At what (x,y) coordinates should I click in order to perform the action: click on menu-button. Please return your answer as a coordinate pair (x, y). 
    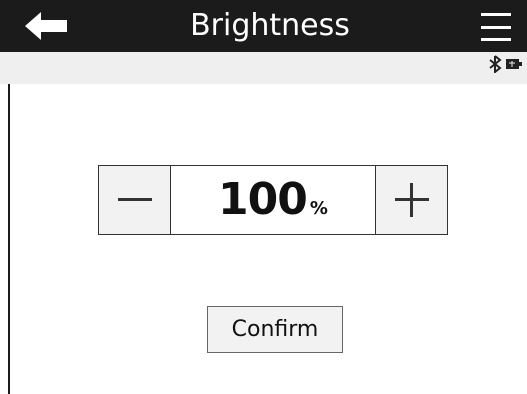
    Looking at the image, I should click on (496, 27).